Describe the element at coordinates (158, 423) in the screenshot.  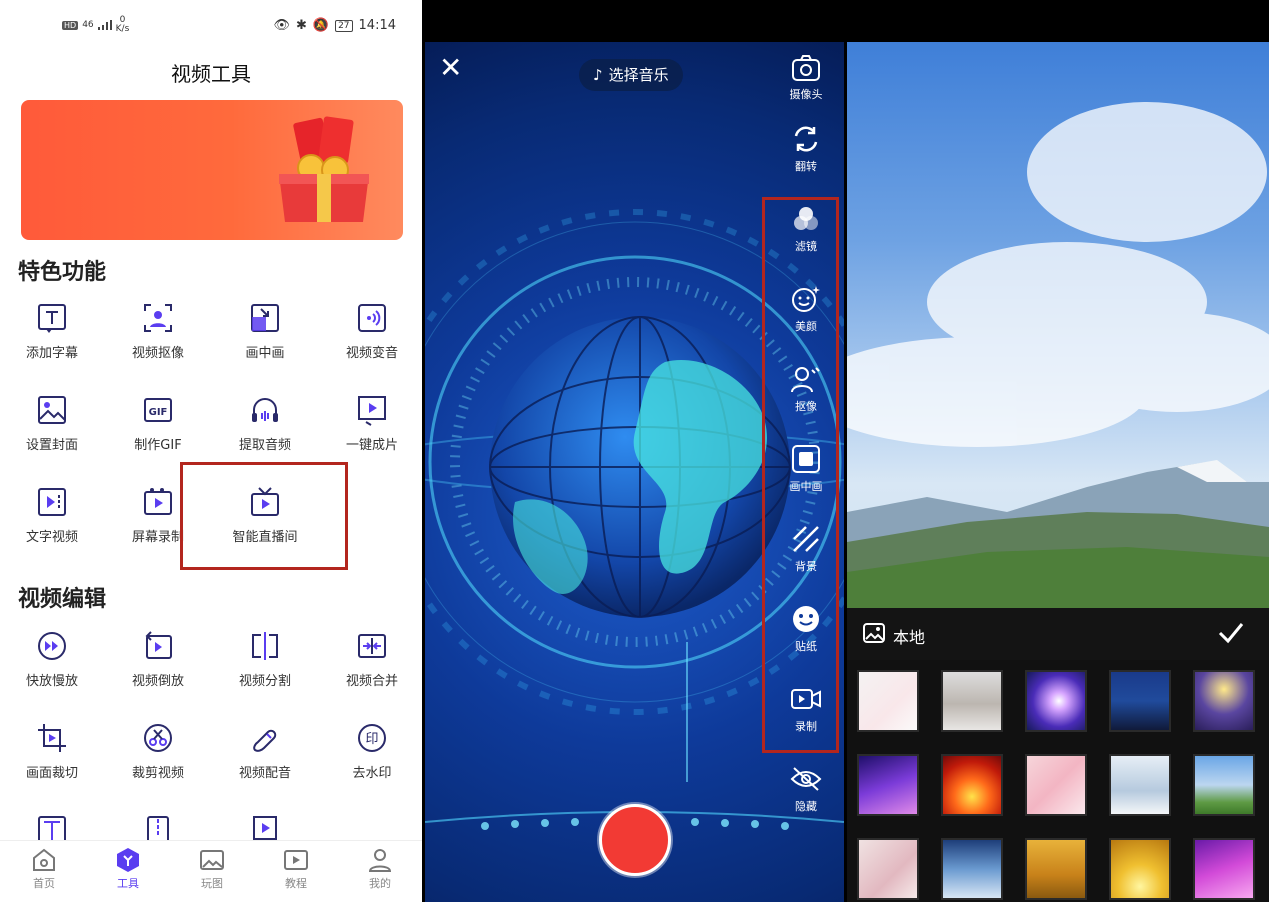
I see `tool-make-gif: GIF 制作GIF` at that location.